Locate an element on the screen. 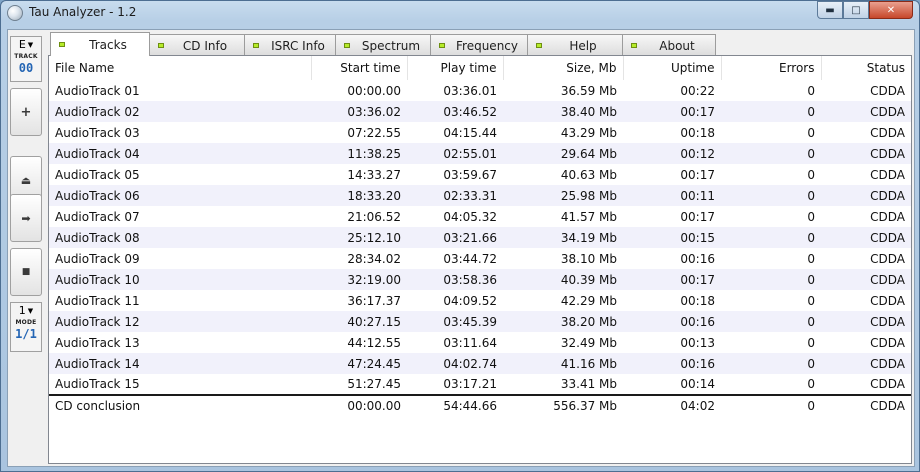 This screenshot has width=920, height=472. size-cell: 25.98 Mb is located at coordinates (563, 195).